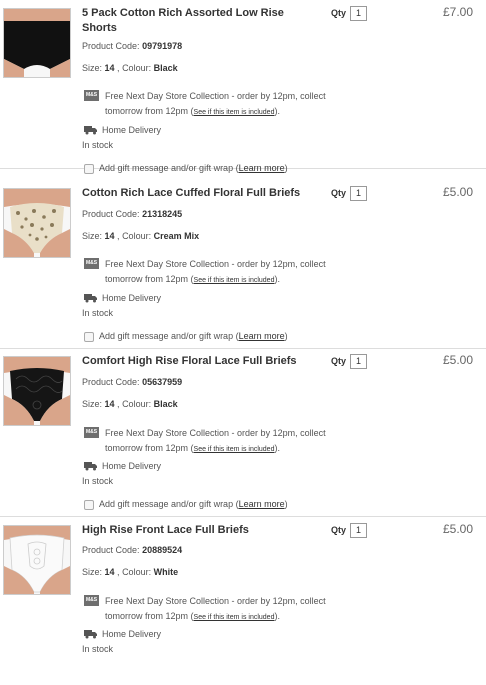 The height and width of the screenshot is (685, 486). I want to click on product-code-value: 05637959, so click(162, 382).